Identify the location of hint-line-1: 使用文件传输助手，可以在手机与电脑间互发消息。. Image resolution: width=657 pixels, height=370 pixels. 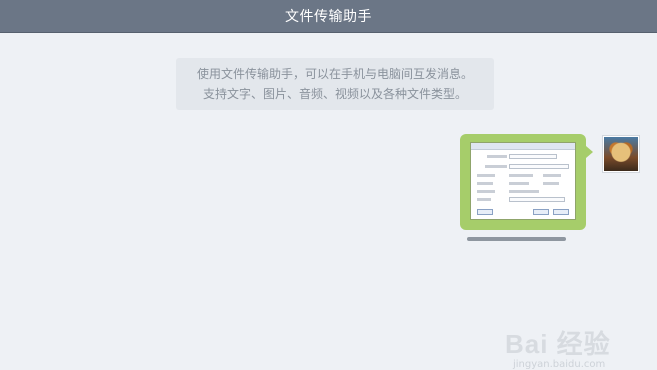
(334, 74).